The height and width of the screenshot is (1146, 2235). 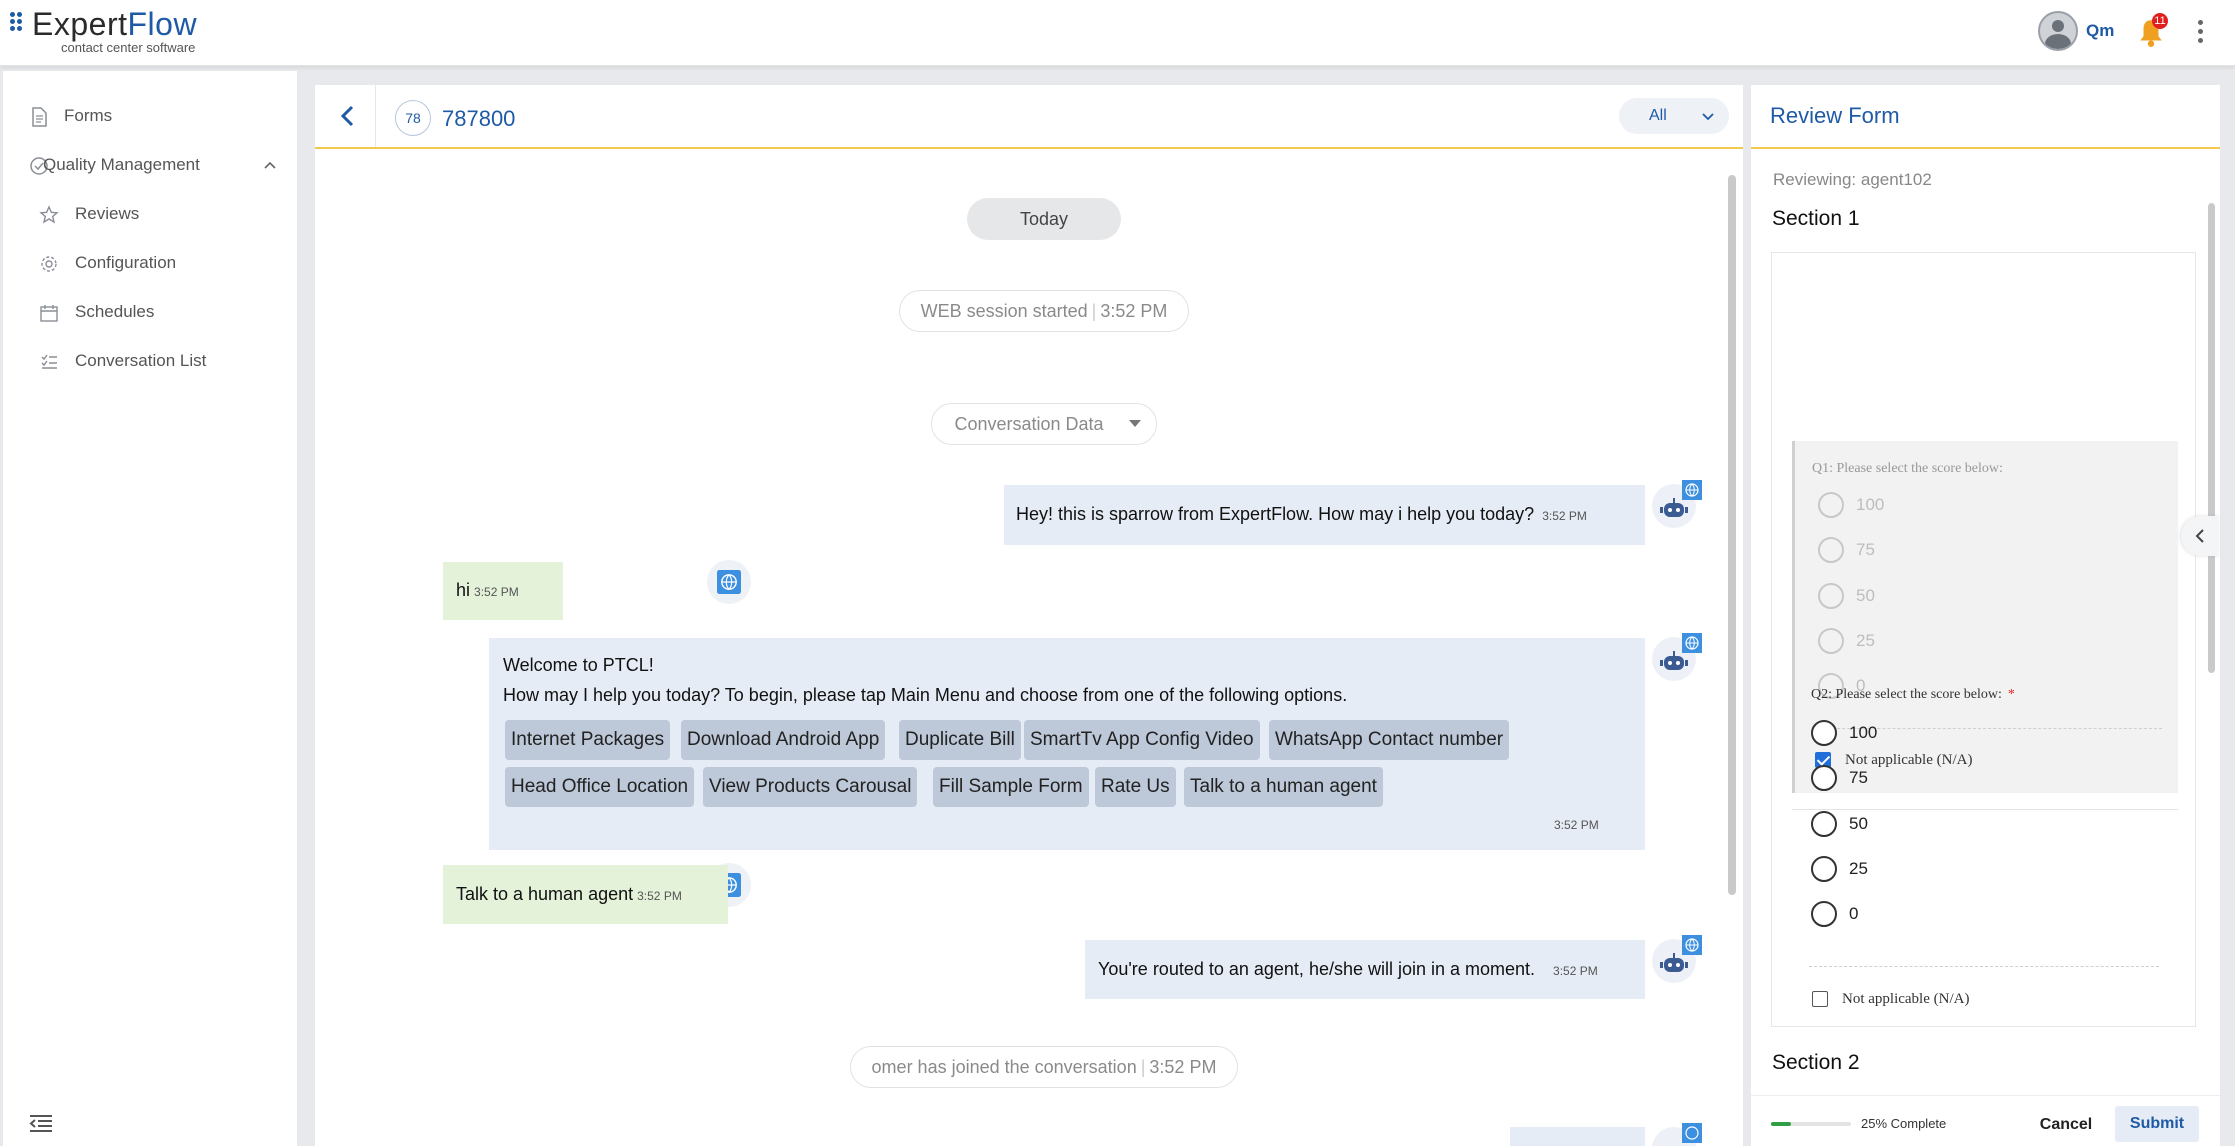 I want to click on agent-joined-notice: omer has joined the conversation | 3:52 PM, so click(x=1044, y=1067).